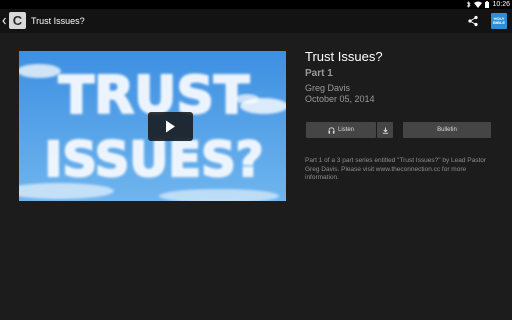 Image resolution: width=512 pixels, height=320 pixels. Describe the element at coordinates (340, 99) in the screenshot. I see `sermon-date: October 05, 2014` at that location.